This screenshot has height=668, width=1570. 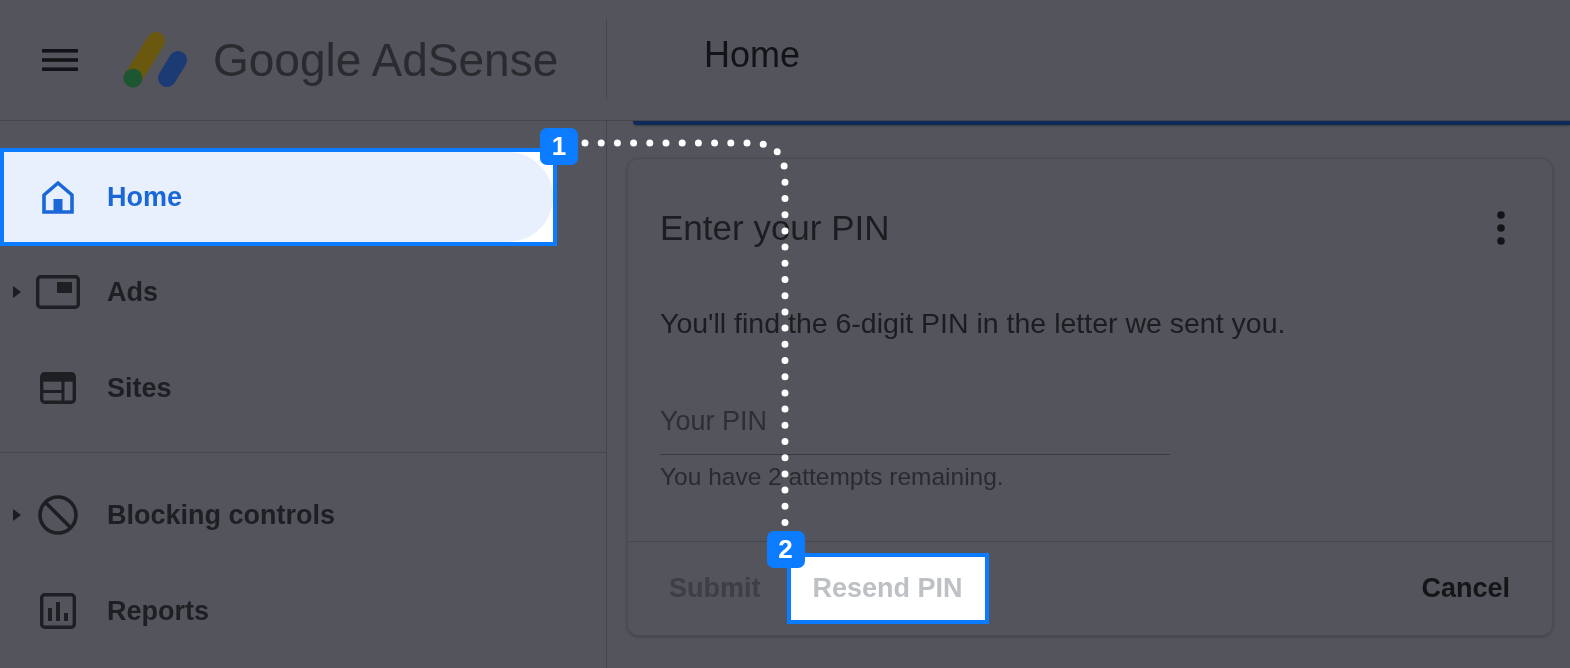 I want to click on step-badge: 1, so click(x=559, y=146).